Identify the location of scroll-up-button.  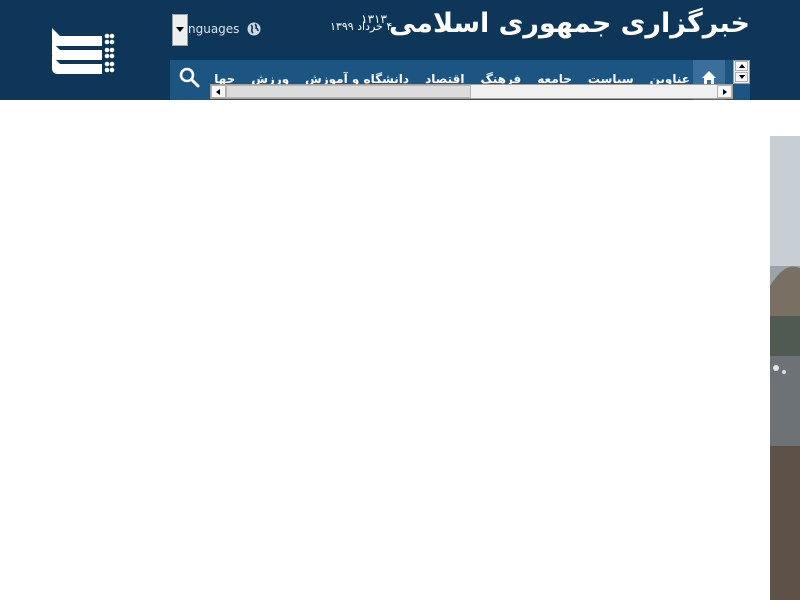
(741, 66).